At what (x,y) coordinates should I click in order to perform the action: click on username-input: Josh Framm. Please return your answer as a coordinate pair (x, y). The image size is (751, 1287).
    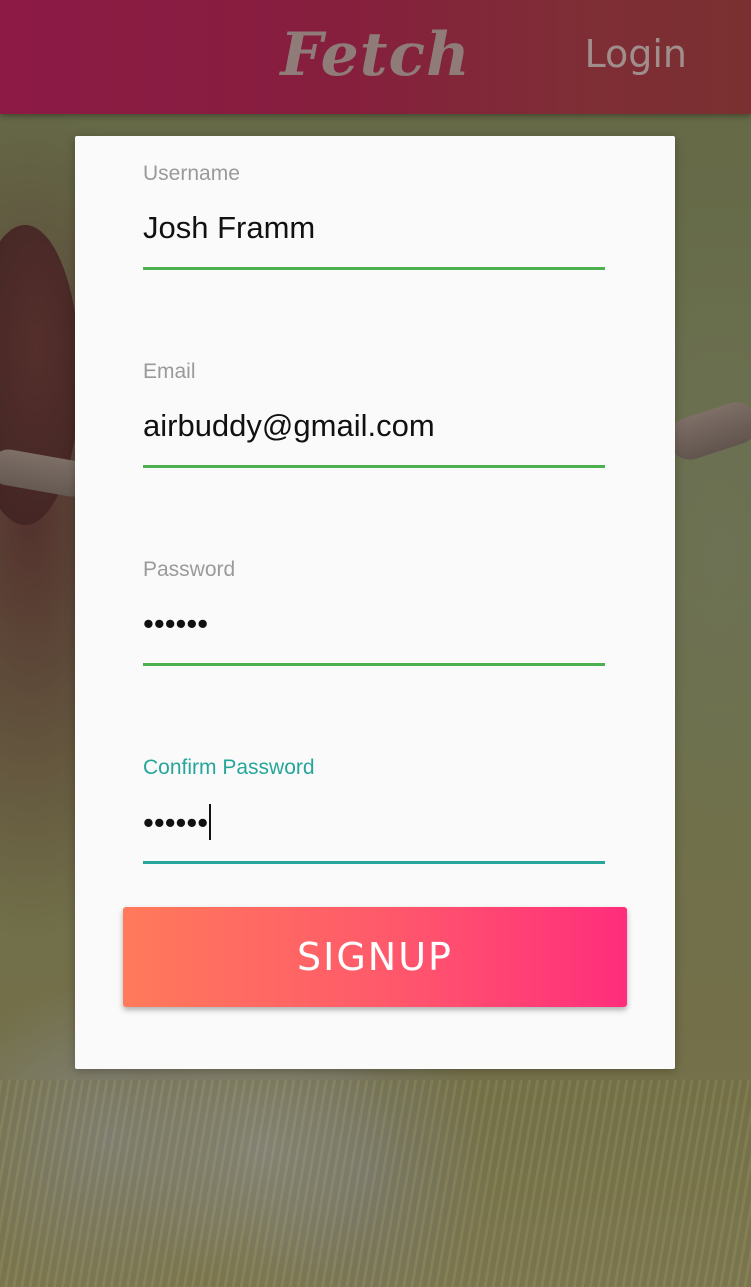
    Looking at the image, I should click on (229, 228).